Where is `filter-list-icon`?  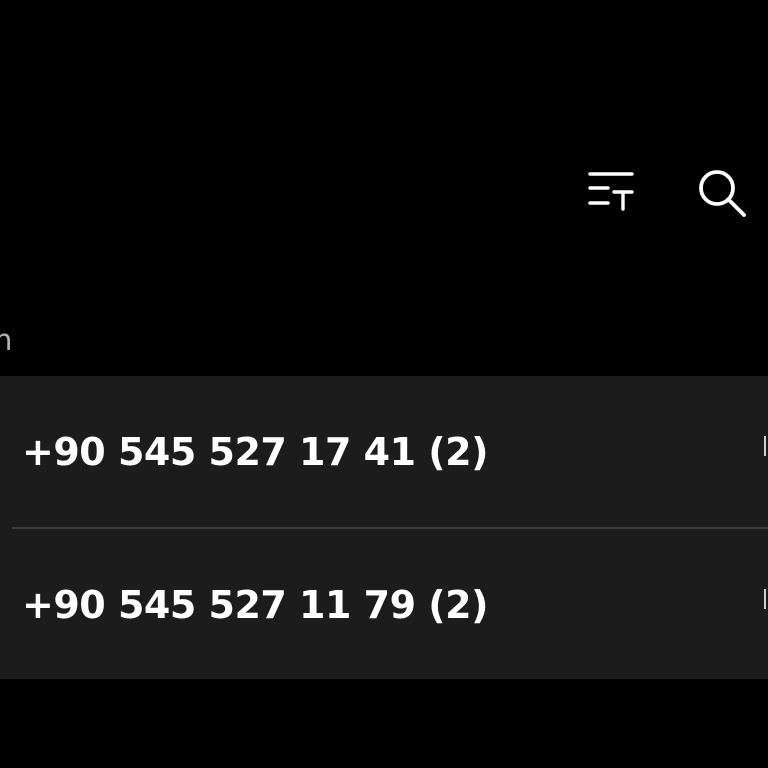 filter-list-icon is located at coordinates (611, 193).